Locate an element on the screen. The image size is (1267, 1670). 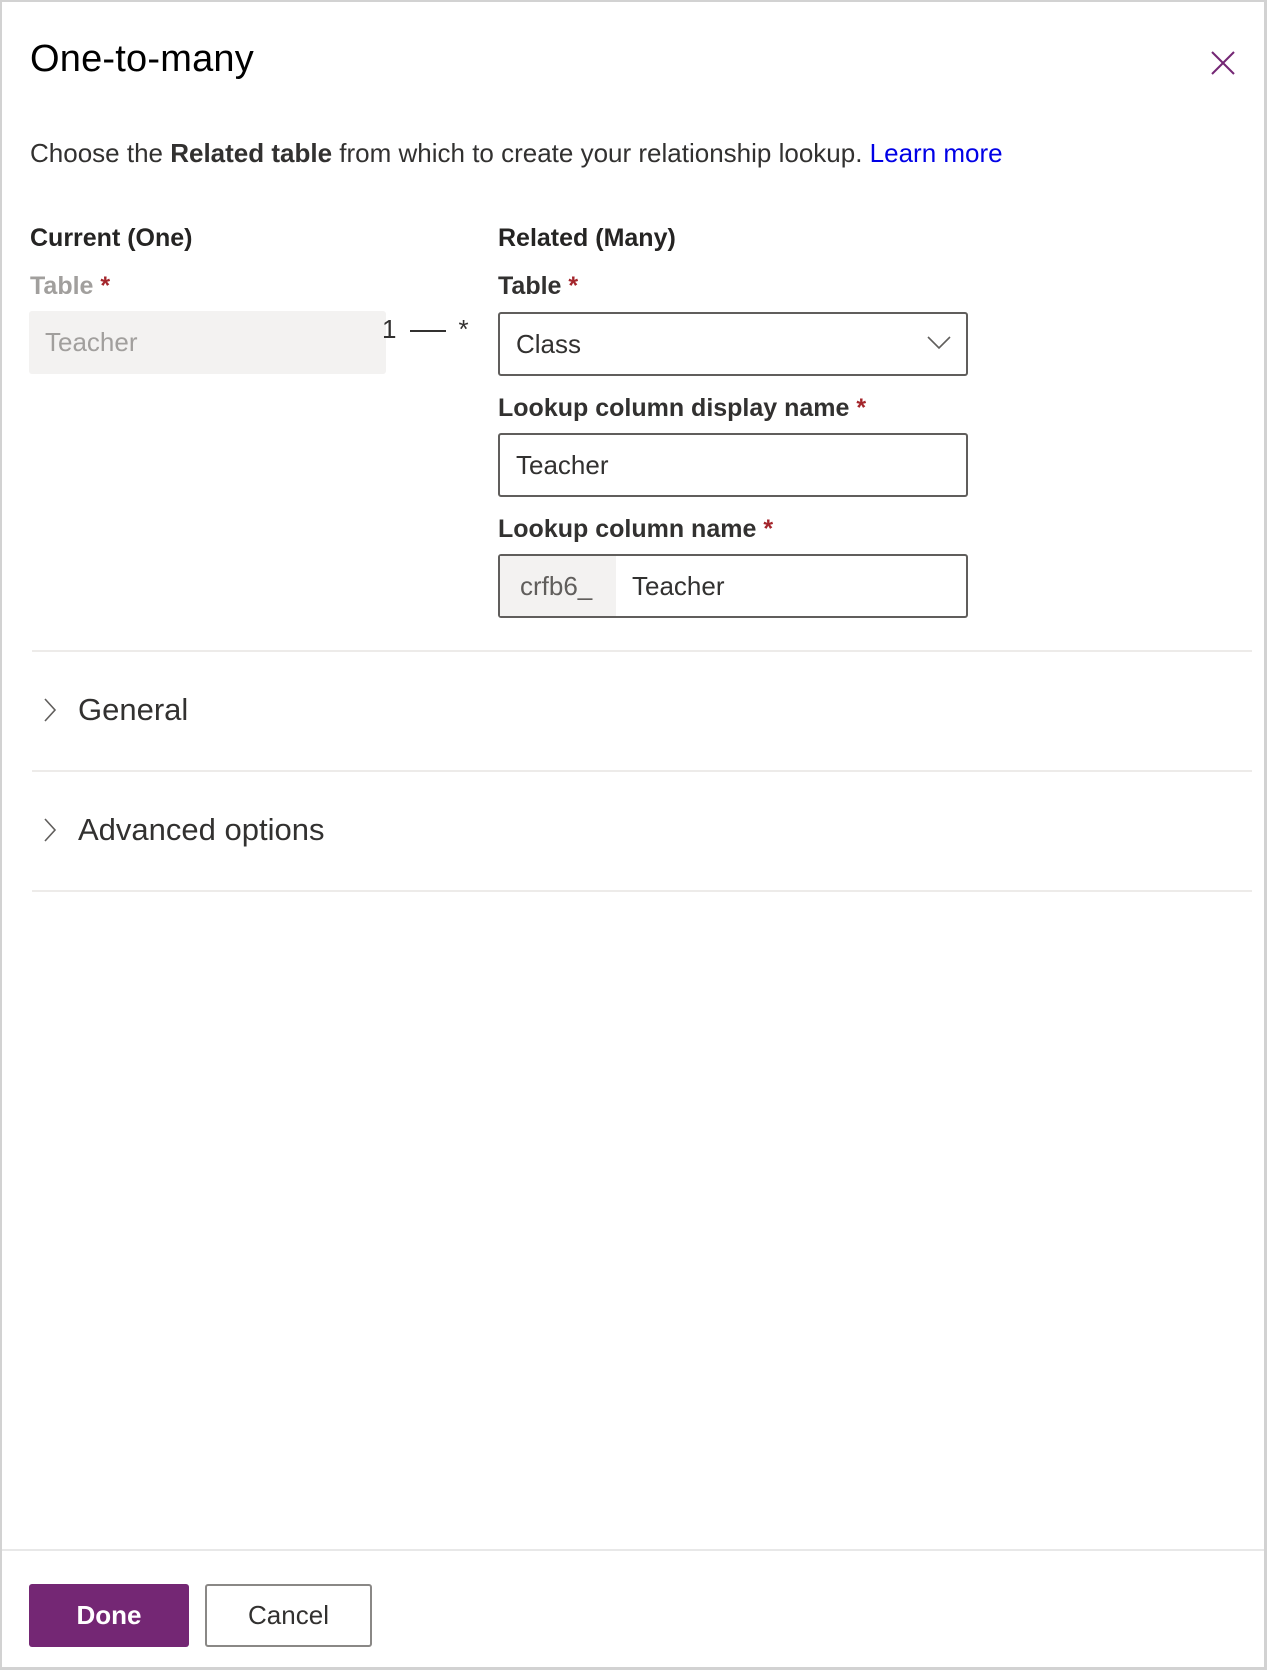
related-heading: Related (Many) is located at coordinates (587, 238).